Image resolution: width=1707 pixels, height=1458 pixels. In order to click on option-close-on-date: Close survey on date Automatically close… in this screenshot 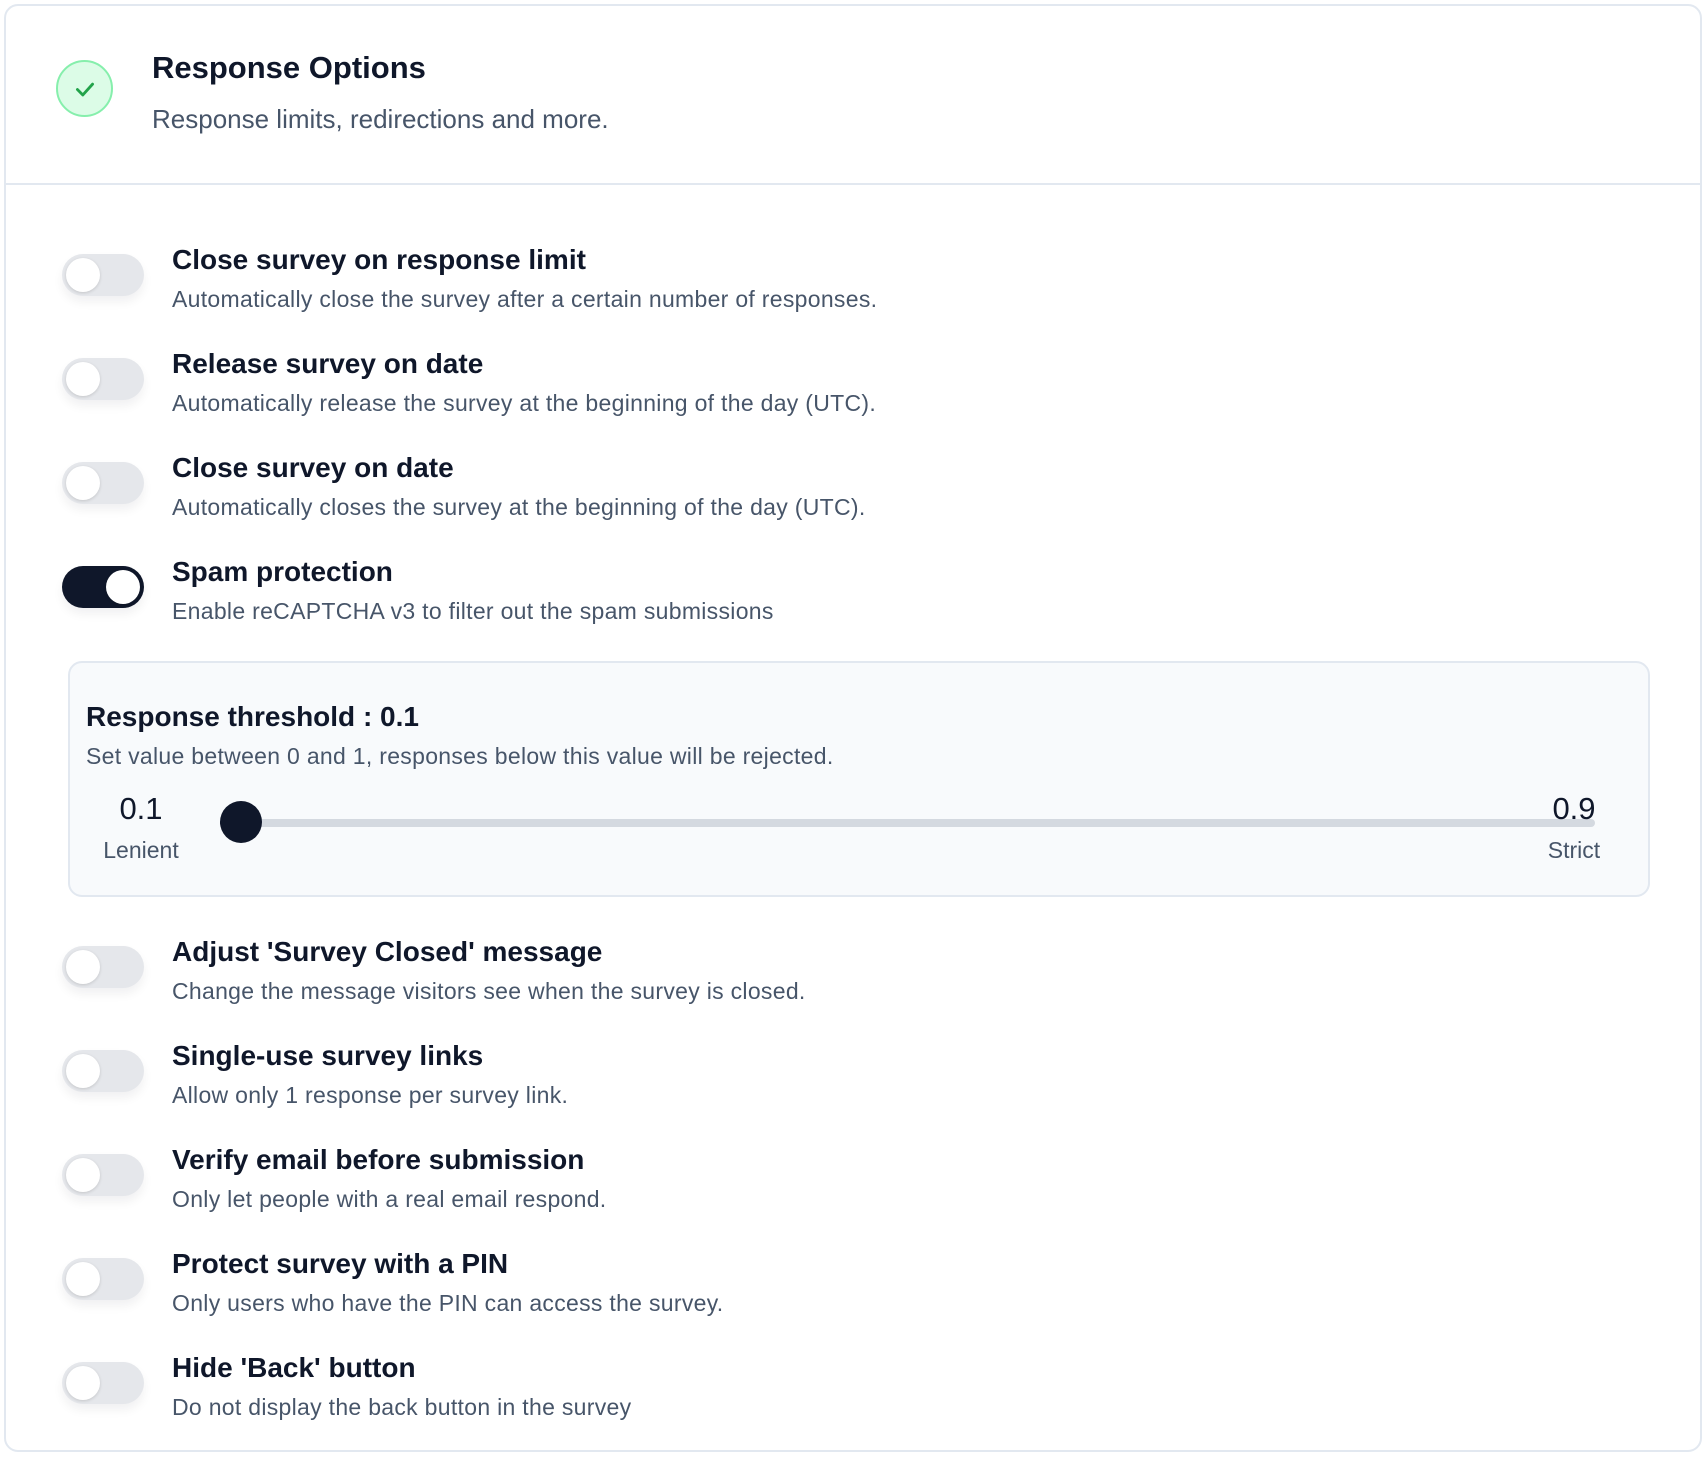, I will do `click(862, 497)`.